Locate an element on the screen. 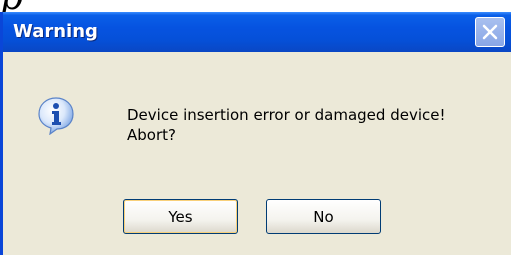 The image size is (511, 255). information-icon is located at coordinates (56, 116).